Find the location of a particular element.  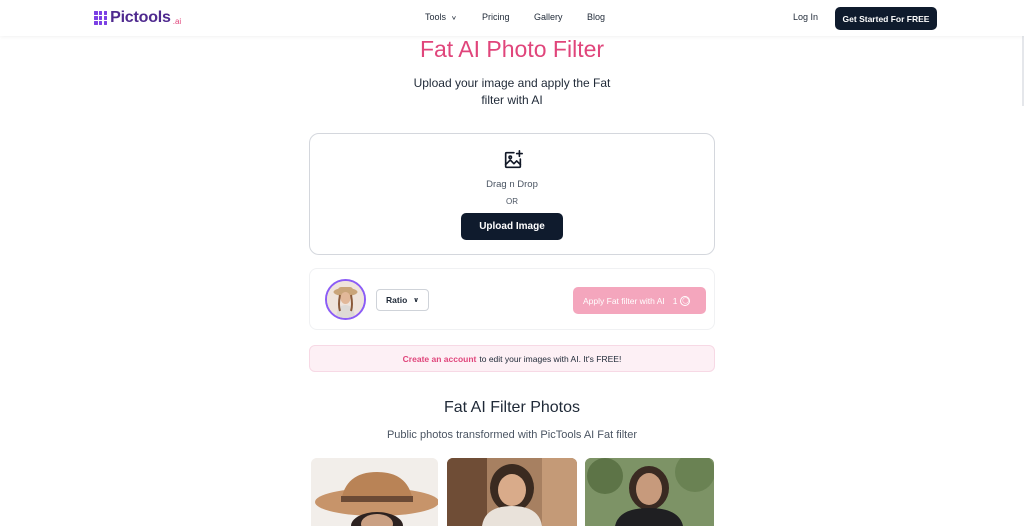

logo: Pictools .ai is located at coordinates (137, 18).